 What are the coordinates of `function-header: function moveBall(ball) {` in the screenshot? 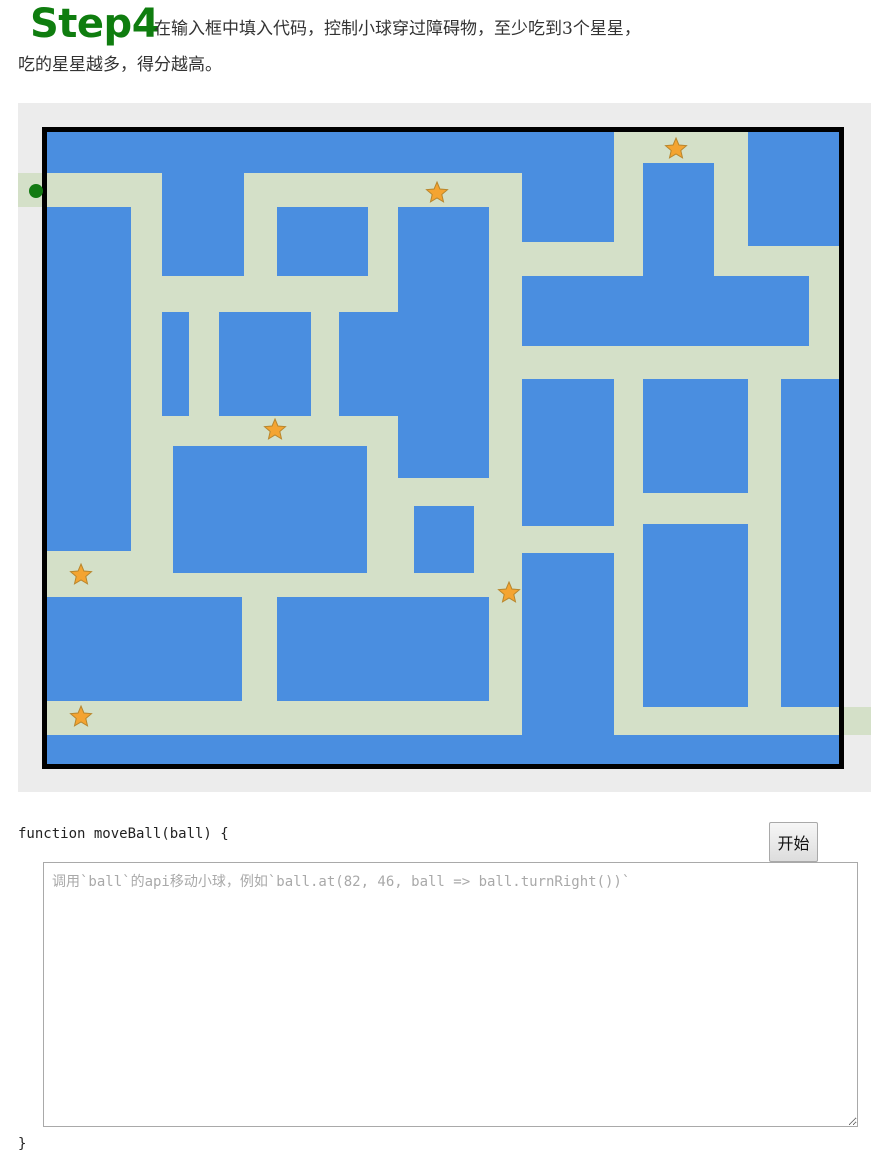 It's located at (123, 834).